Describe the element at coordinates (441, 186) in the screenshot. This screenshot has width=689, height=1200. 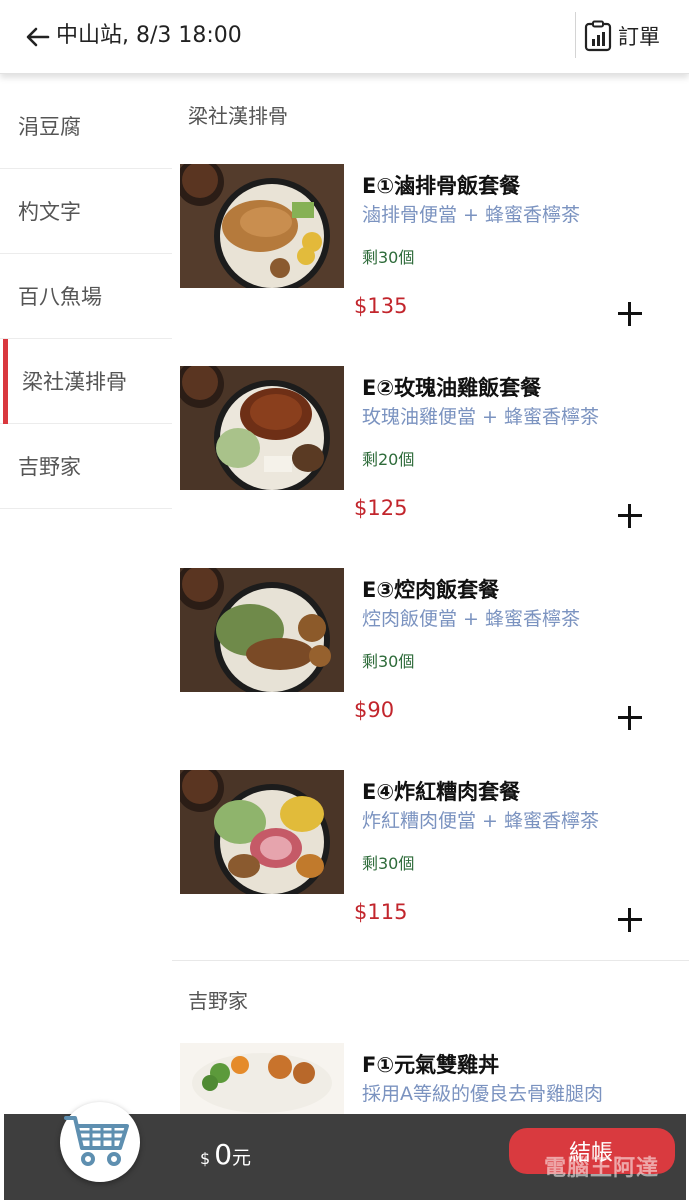
I see `item-name: E①滷排骨飯套餐` at that location.